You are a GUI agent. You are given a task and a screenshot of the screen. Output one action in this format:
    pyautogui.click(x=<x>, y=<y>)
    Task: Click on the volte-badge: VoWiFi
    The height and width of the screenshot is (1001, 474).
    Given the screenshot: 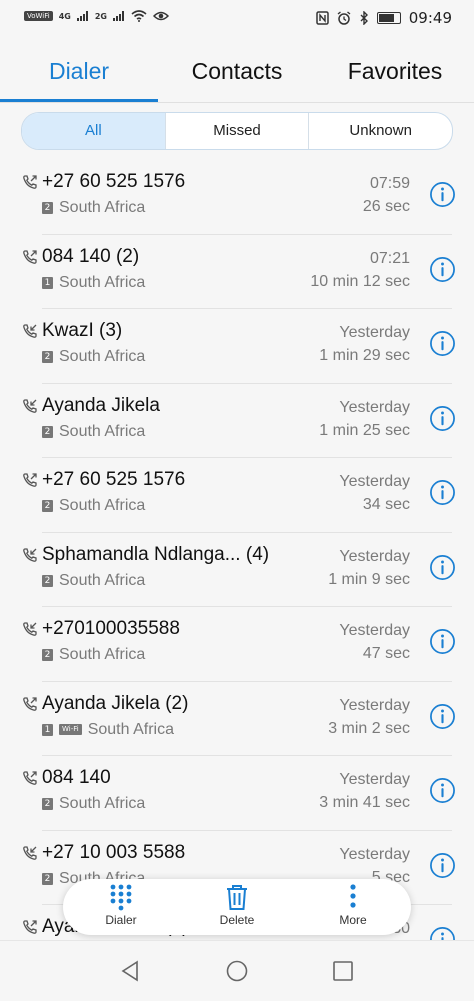 What is the action you would take?
    pyautogui.click(x=38, y=16)
    